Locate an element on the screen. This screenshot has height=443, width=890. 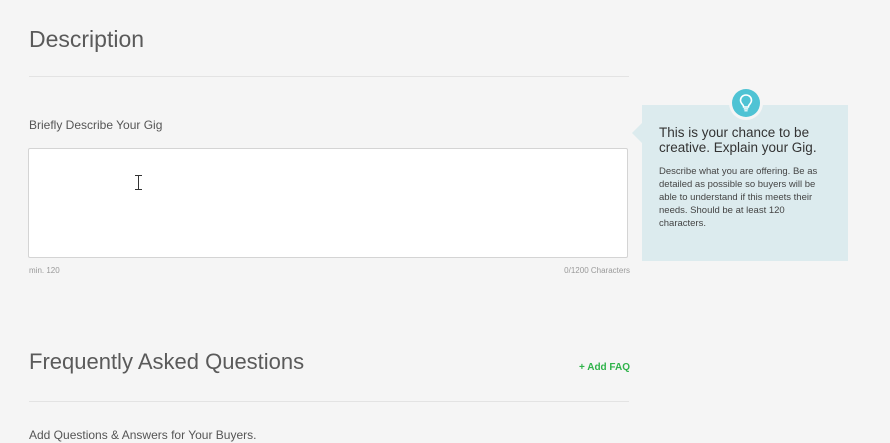
description-field-label: Briefly Describe Your Gig is located at coordinates (96, 125).